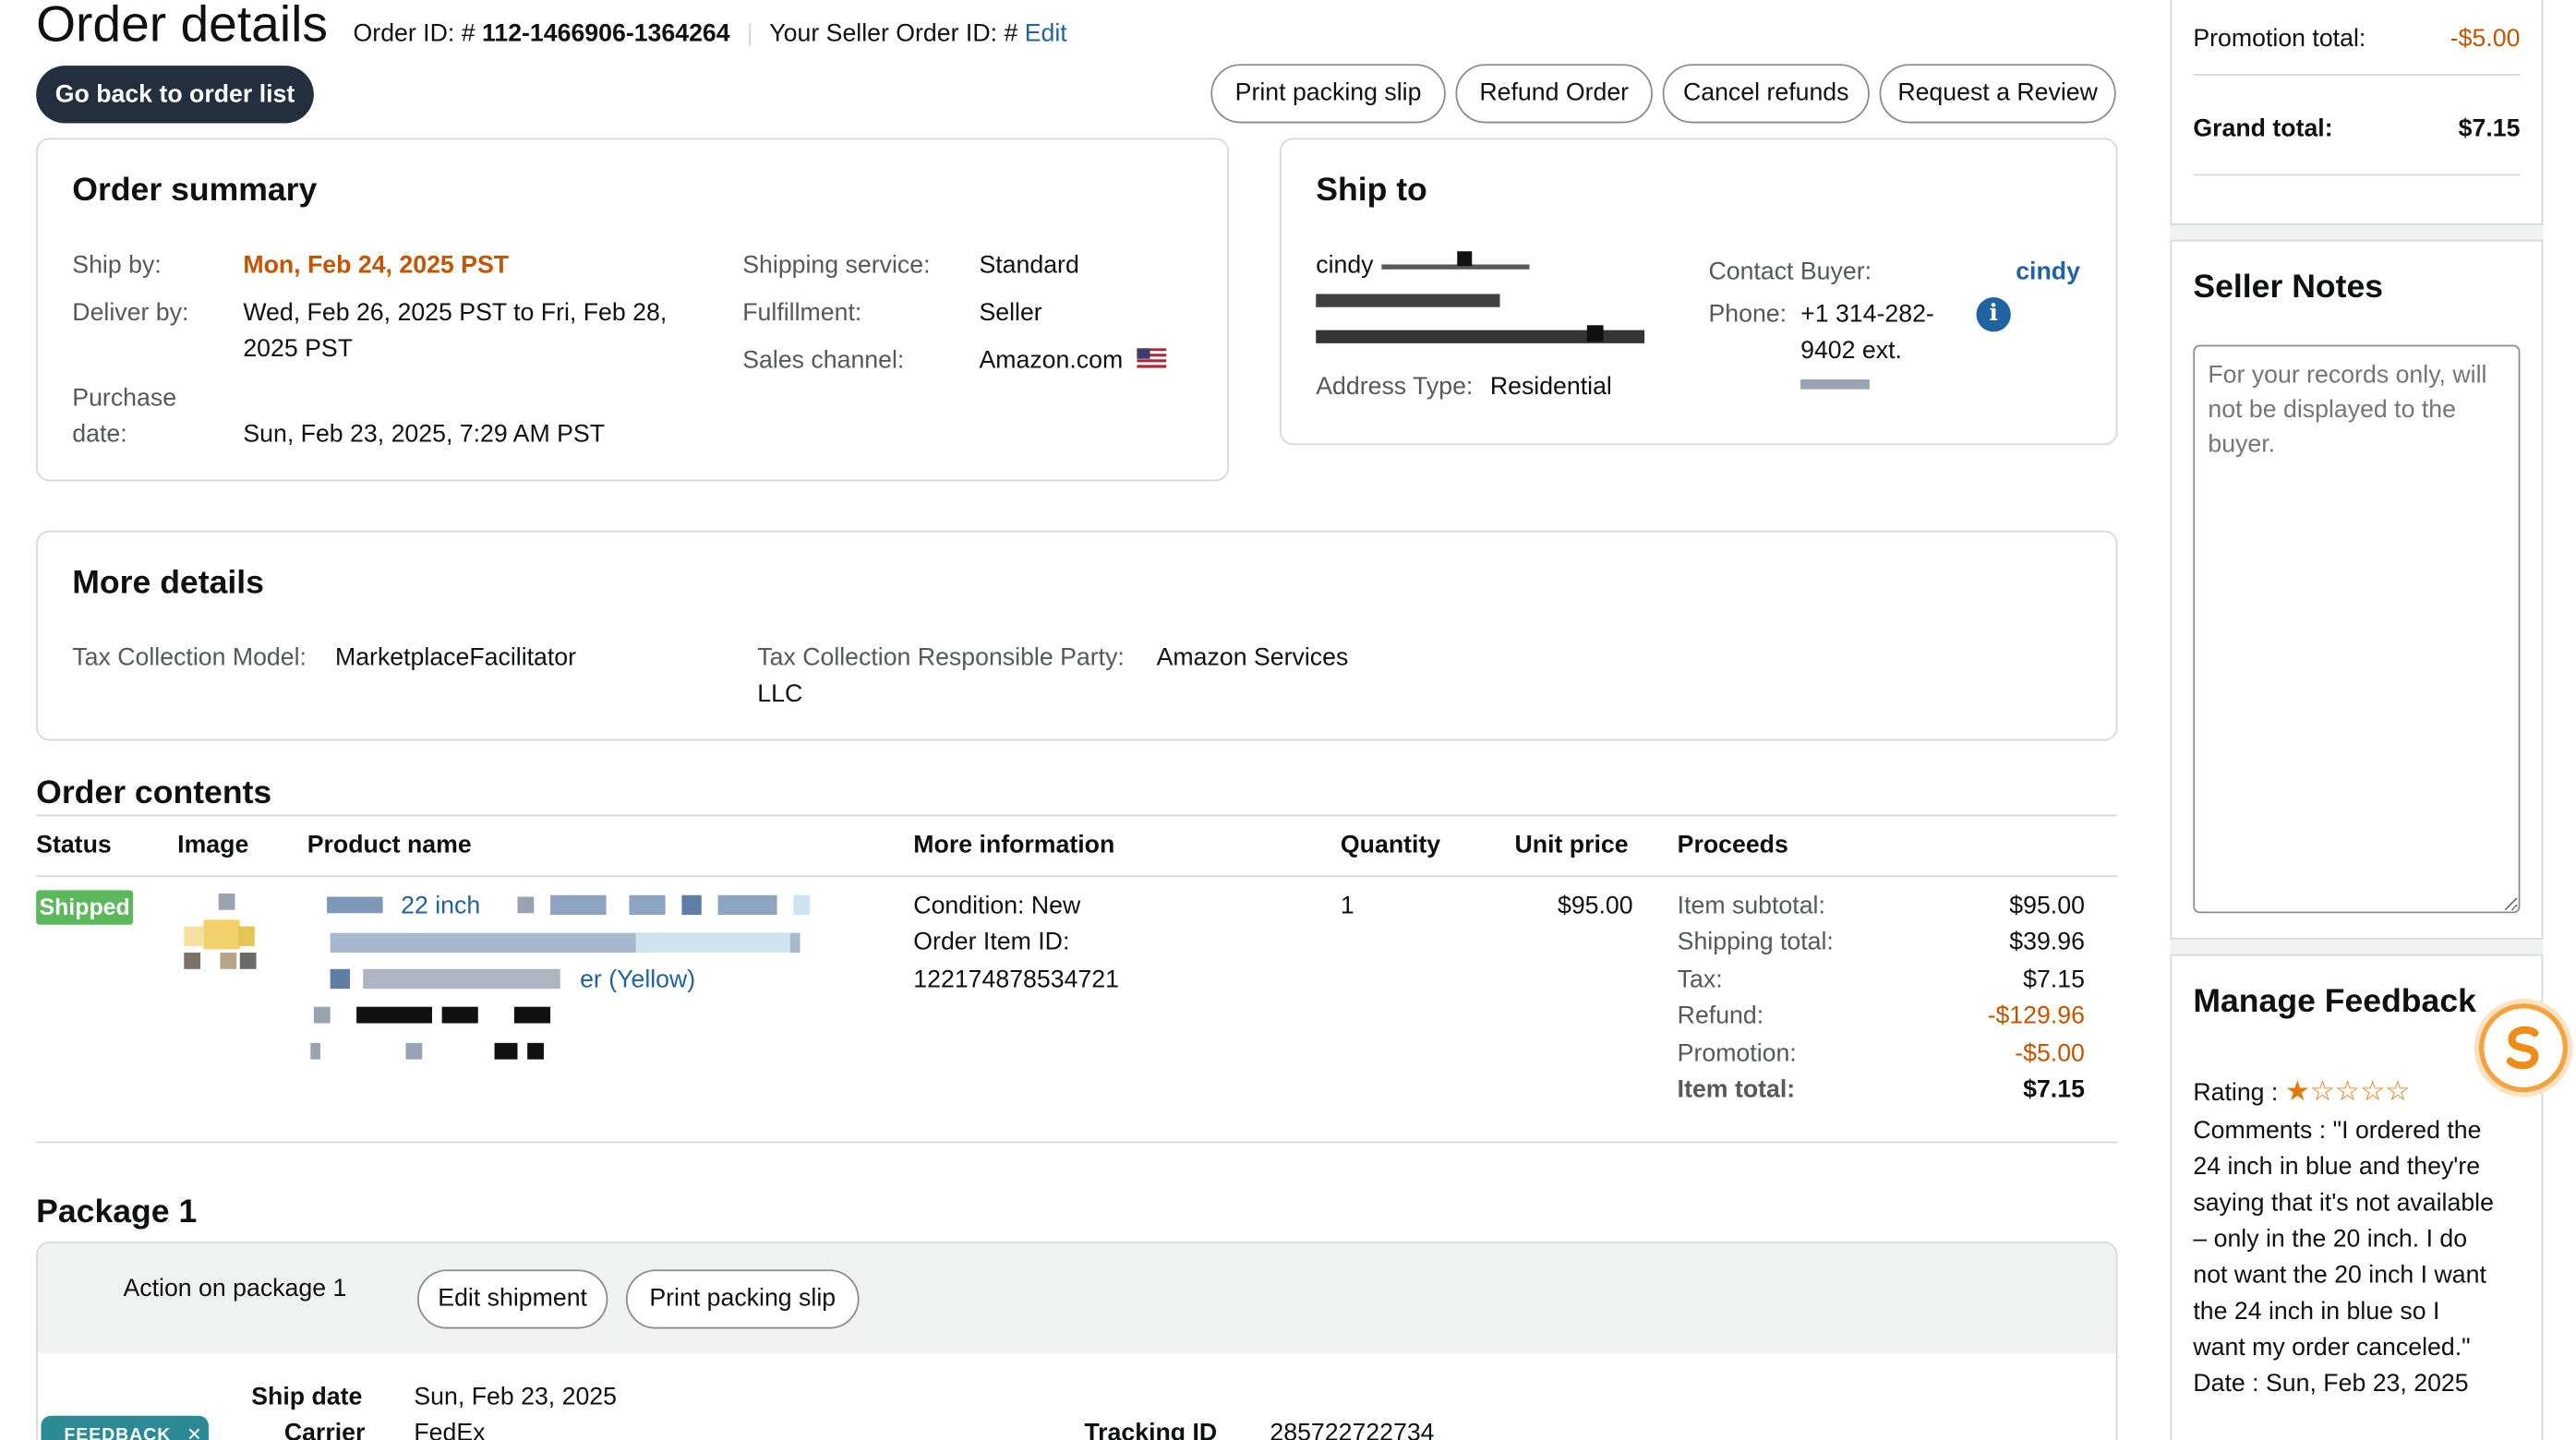  I want to click on proceeds-label: Item subtotal:, so click(1751, 906).